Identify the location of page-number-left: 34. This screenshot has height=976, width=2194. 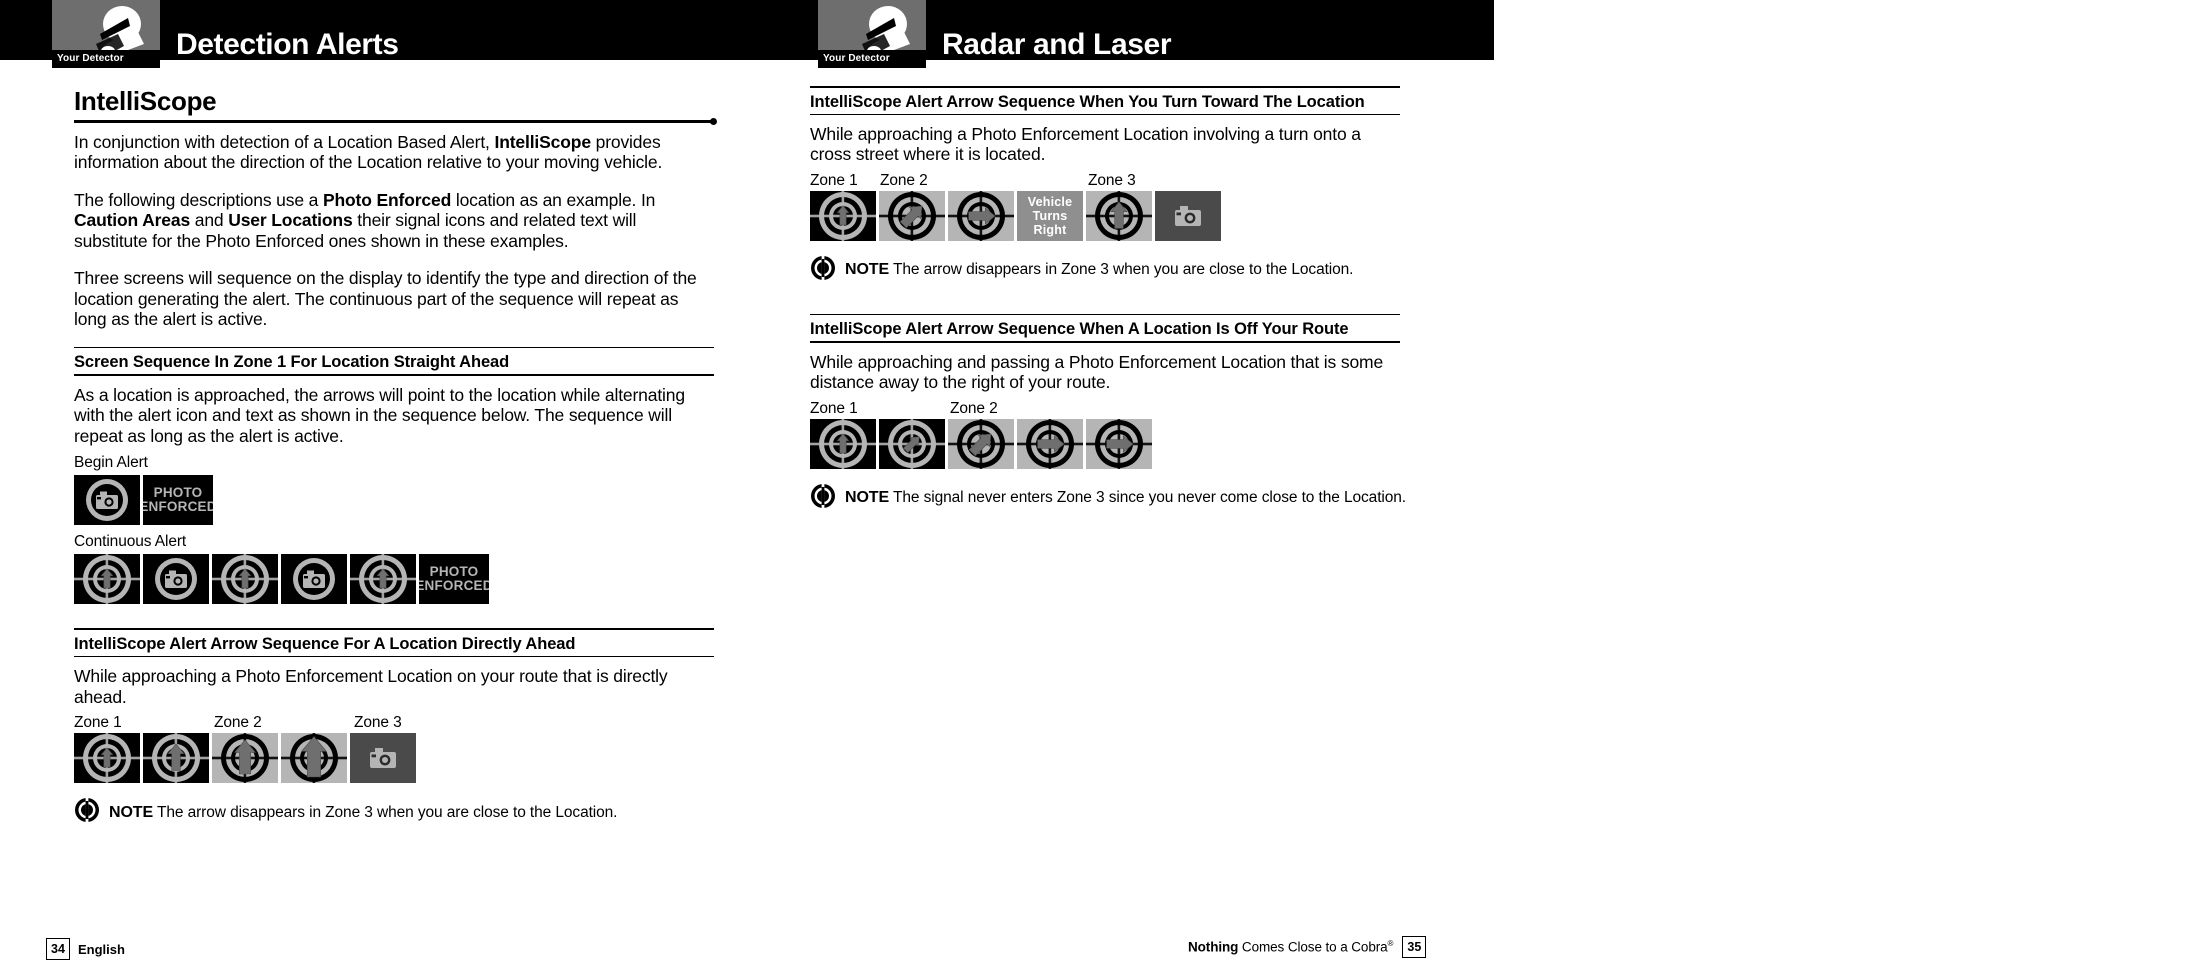
(58, 949).